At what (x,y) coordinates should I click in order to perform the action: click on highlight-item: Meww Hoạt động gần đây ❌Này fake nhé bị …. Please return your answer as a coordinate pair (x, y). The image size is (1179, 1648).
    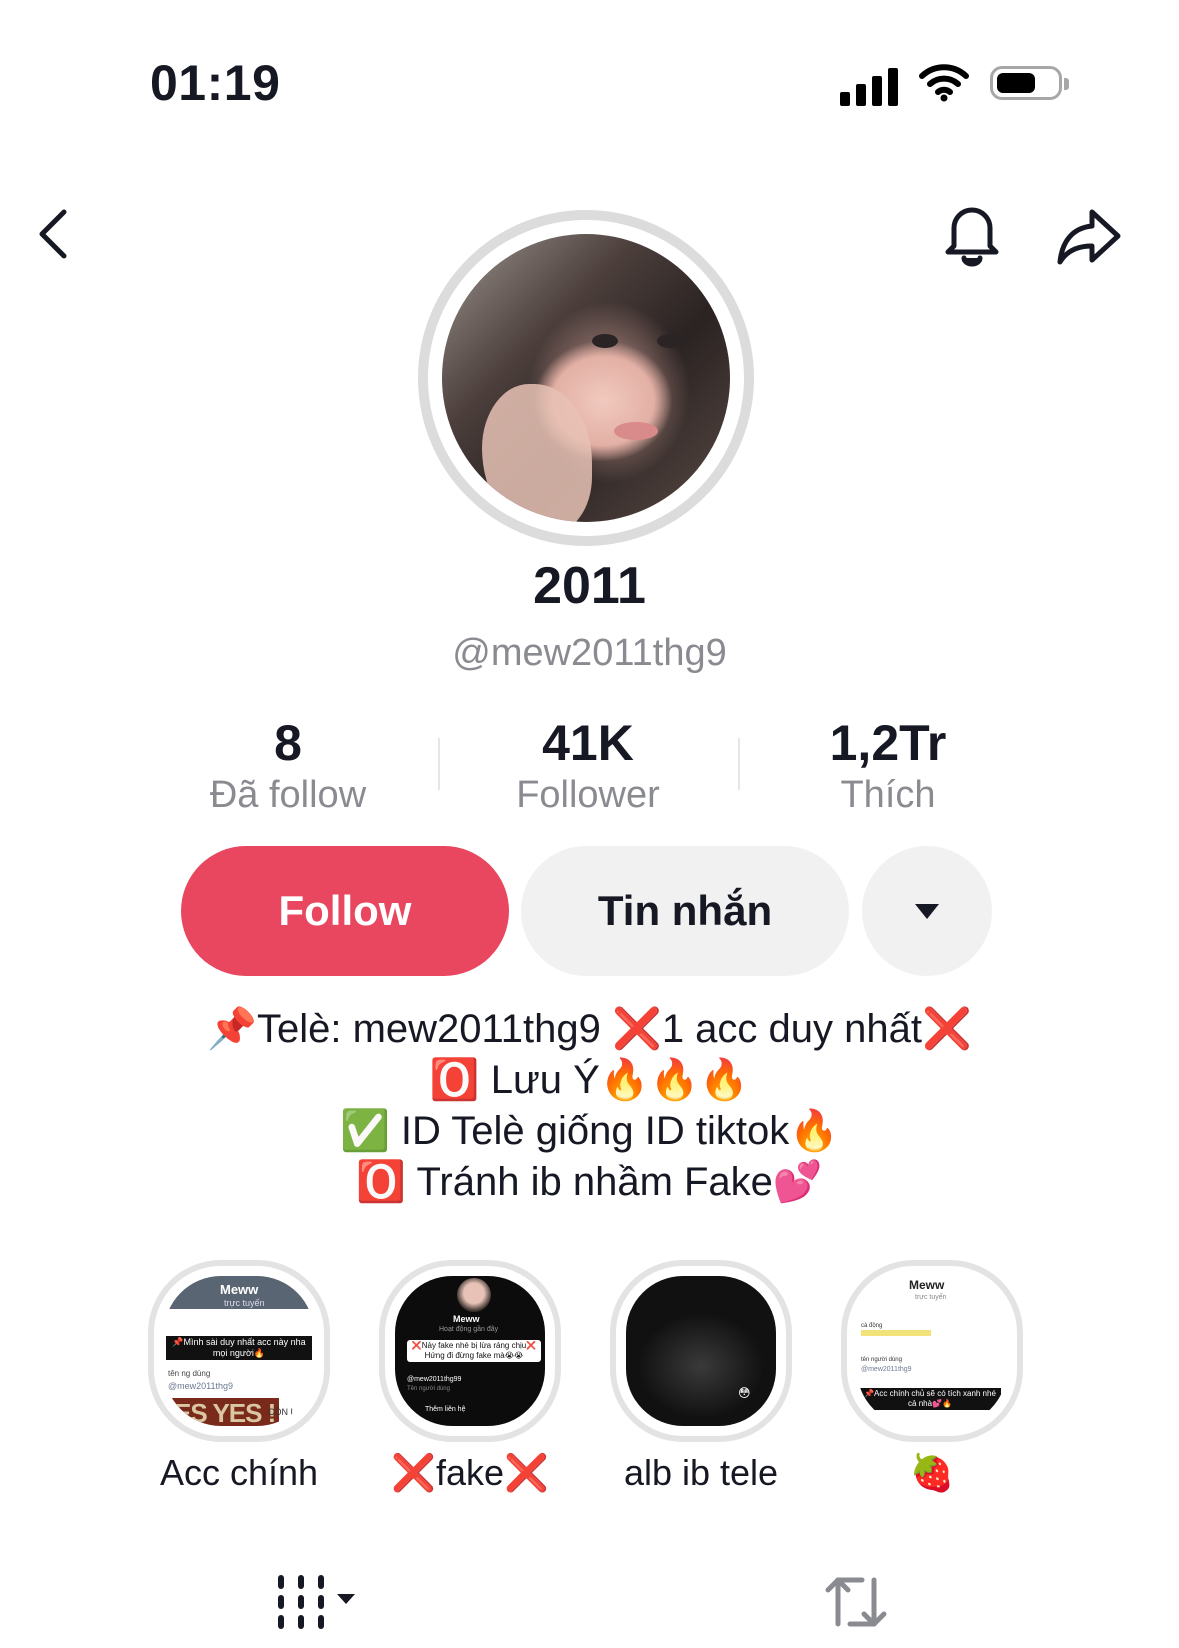
    Looking at the image, I should click on (470, 1377).